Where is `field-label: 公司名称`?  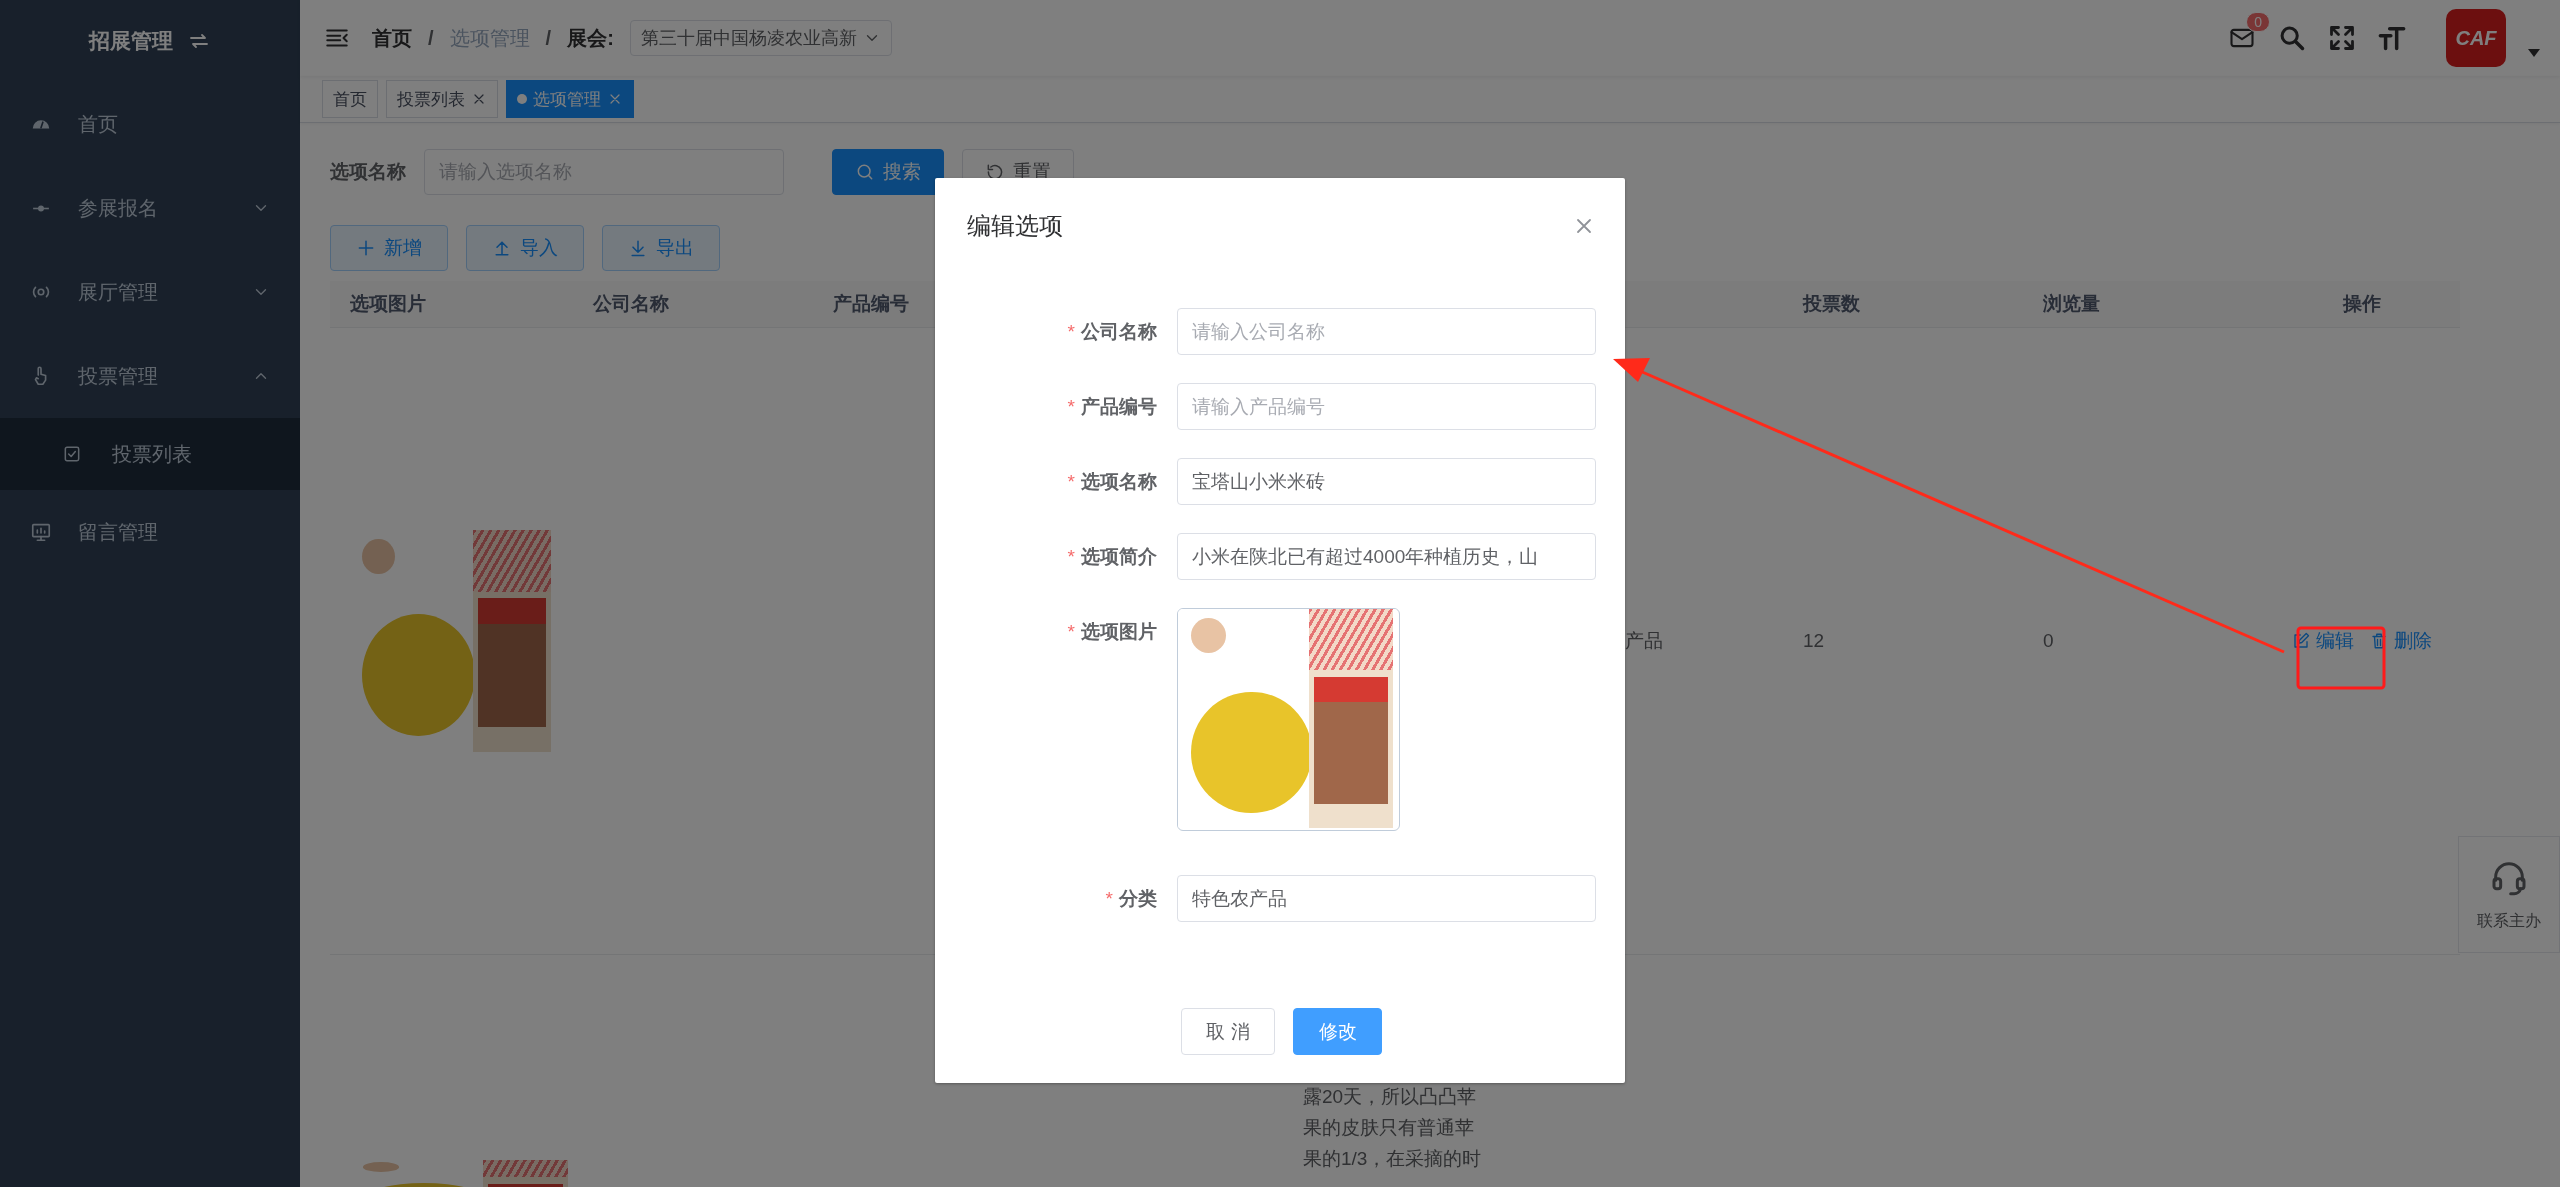 field-label: 公司名称 is located at coordinates (1119, 331).